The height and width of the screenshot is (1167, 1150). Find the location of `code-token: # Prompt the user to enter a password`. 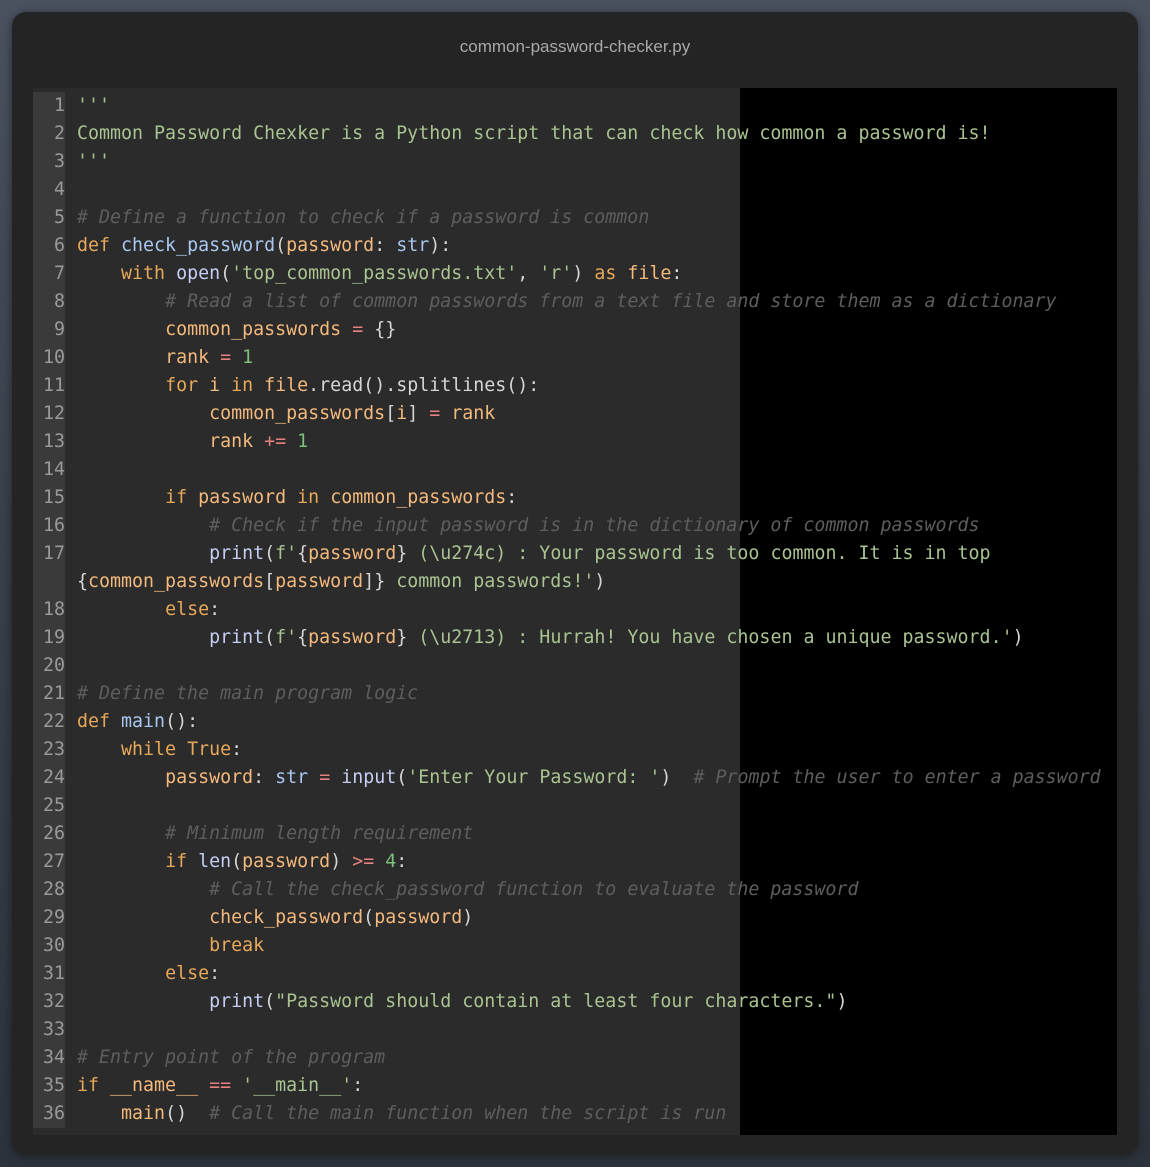

code-token: # Prompt the user to enter a password is located at coordinates (897, 777).